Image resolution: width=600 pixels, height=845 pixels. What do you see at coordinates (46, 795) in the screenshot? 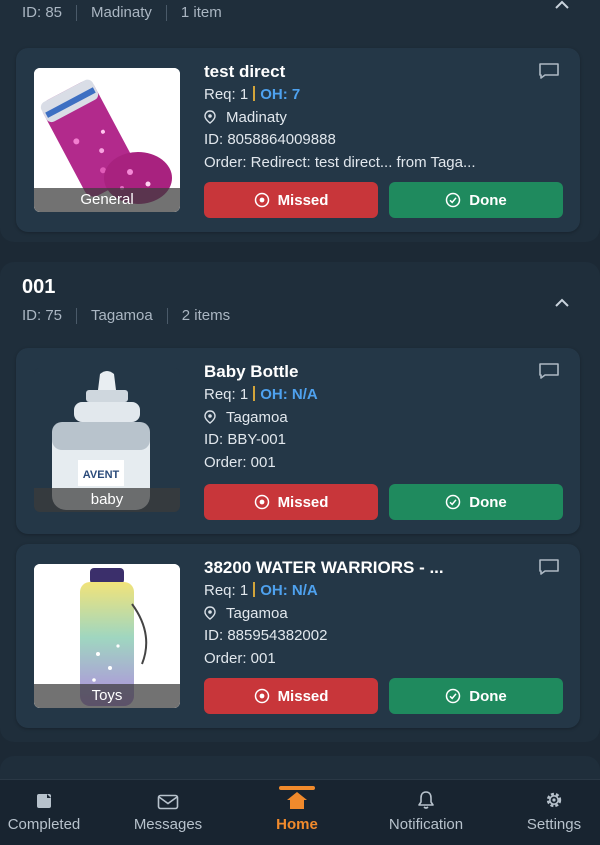
I see `completed-icon` at bounding box center [46, 795].